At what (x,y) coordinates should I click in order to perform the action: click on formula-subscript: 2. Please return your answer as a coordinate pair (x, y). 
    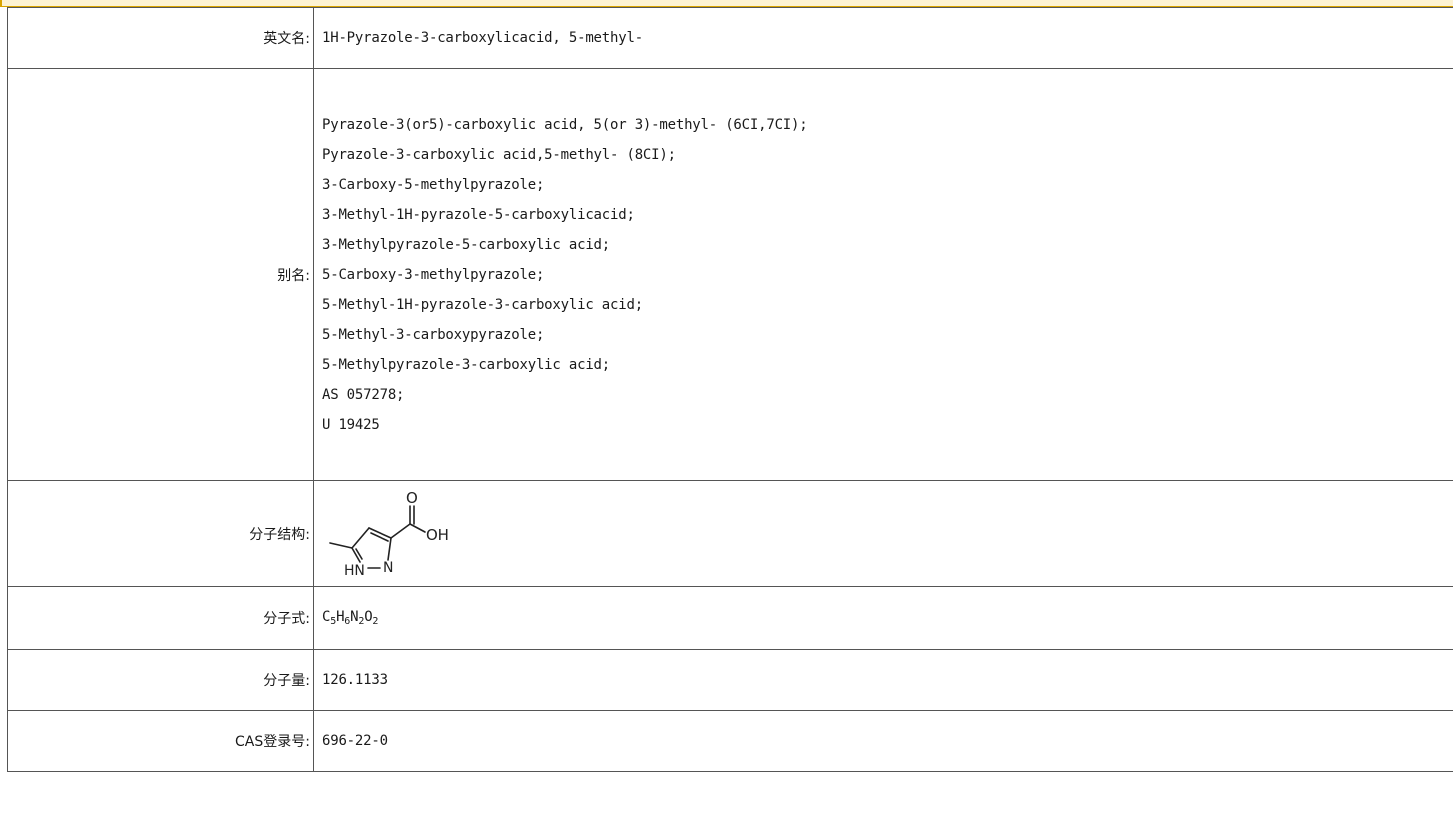
    Looking at the image, I should click on (375, 621).